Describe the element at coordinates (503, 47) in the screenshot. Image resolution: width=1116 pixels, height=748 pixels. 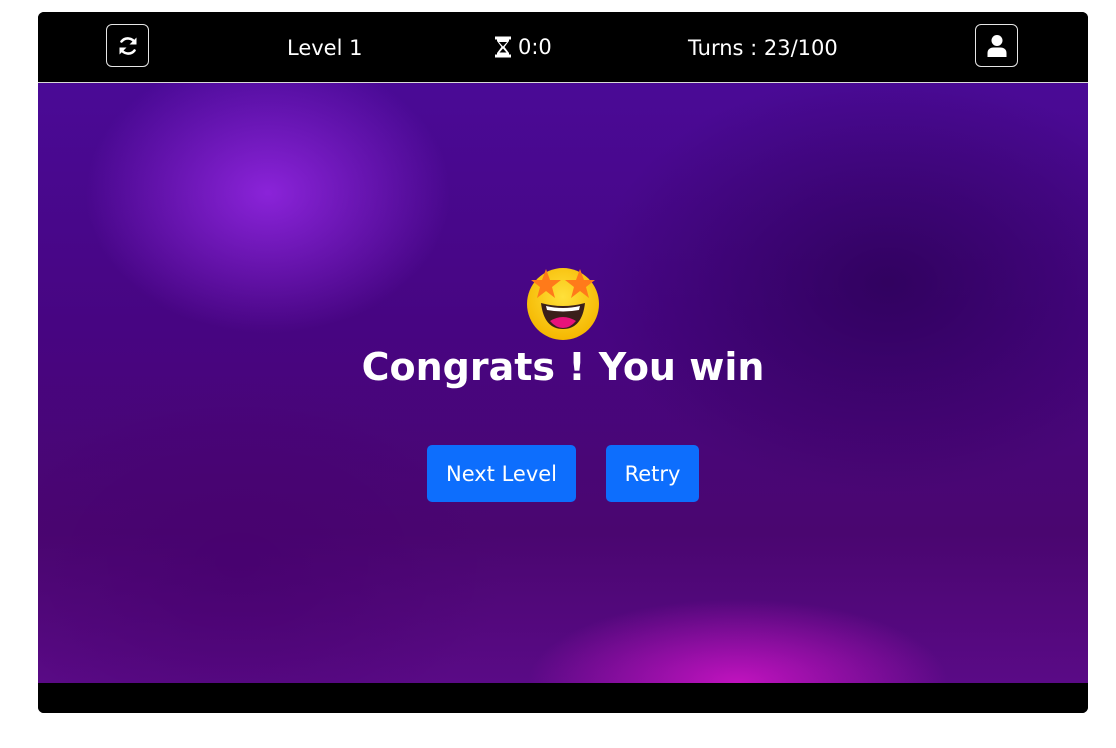
I see `hourglass-icon` at that location.